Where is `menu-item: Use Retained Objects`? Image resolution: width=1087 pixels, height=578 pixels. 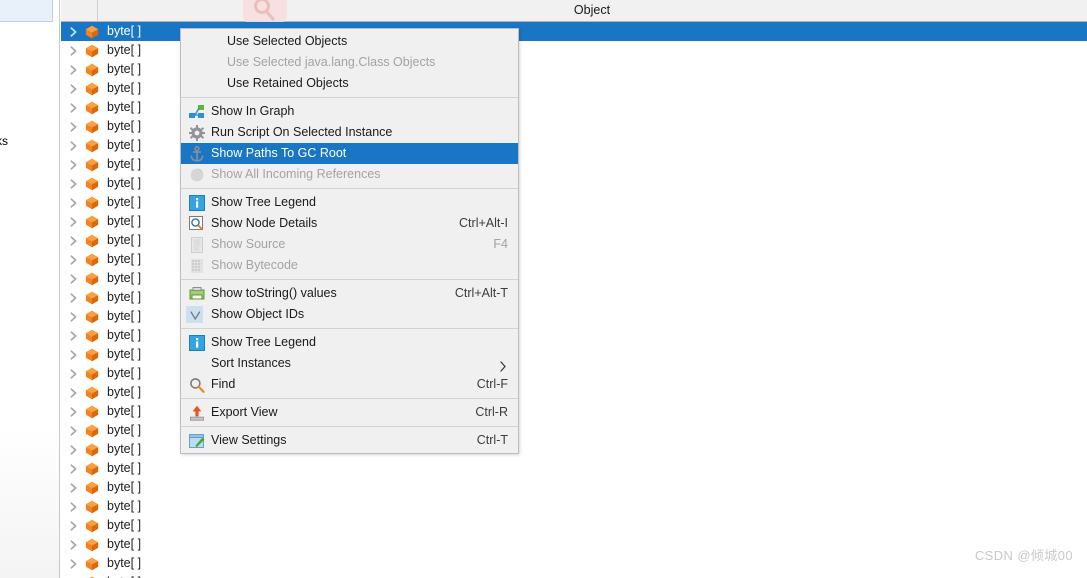 menu-item: Use Retained Objects is located at coordinates (349, 83).